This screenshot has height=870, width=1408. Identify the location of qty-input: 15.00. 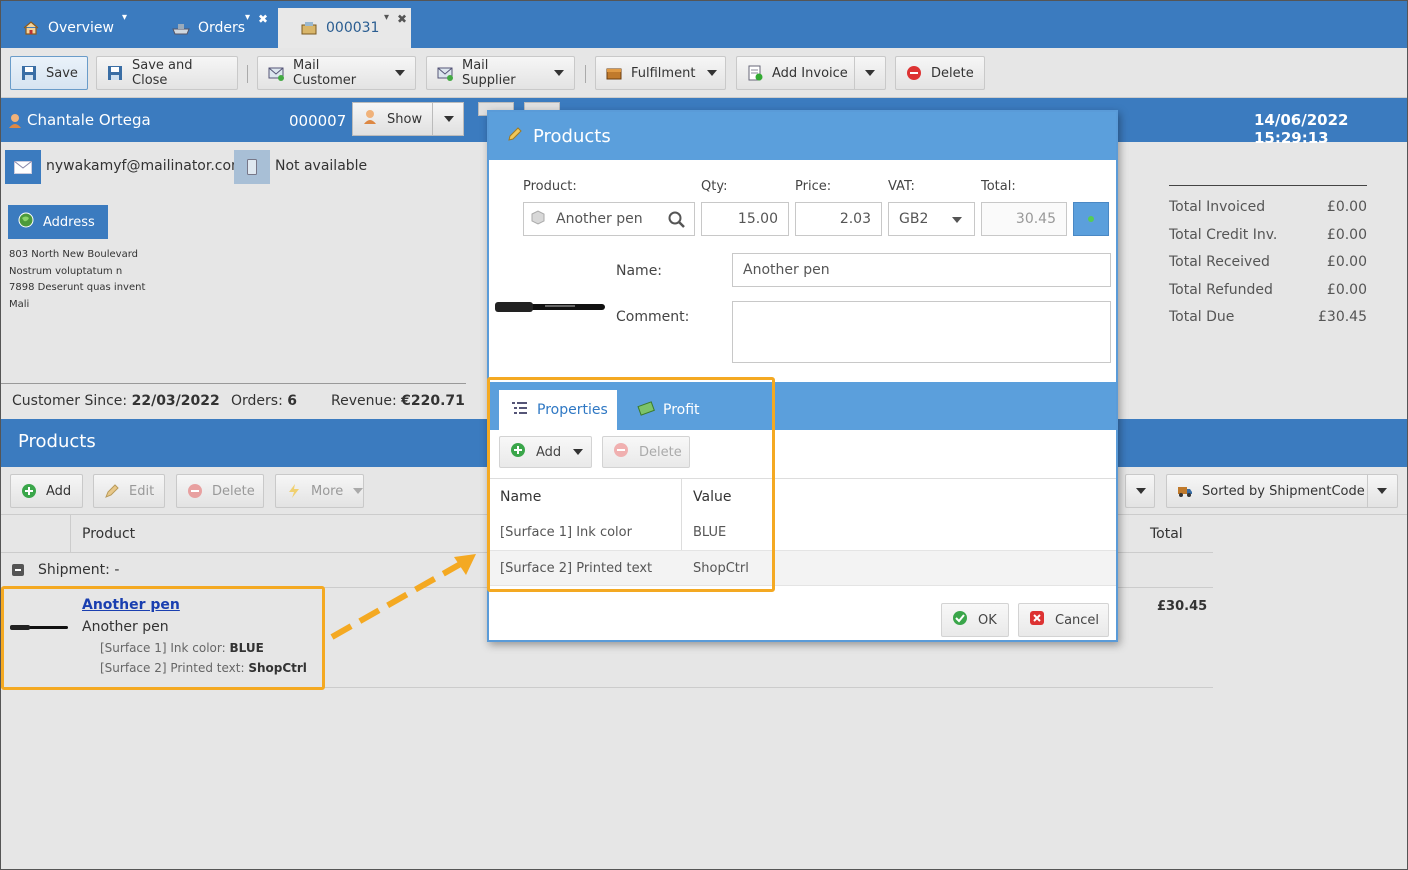
(745, 219).